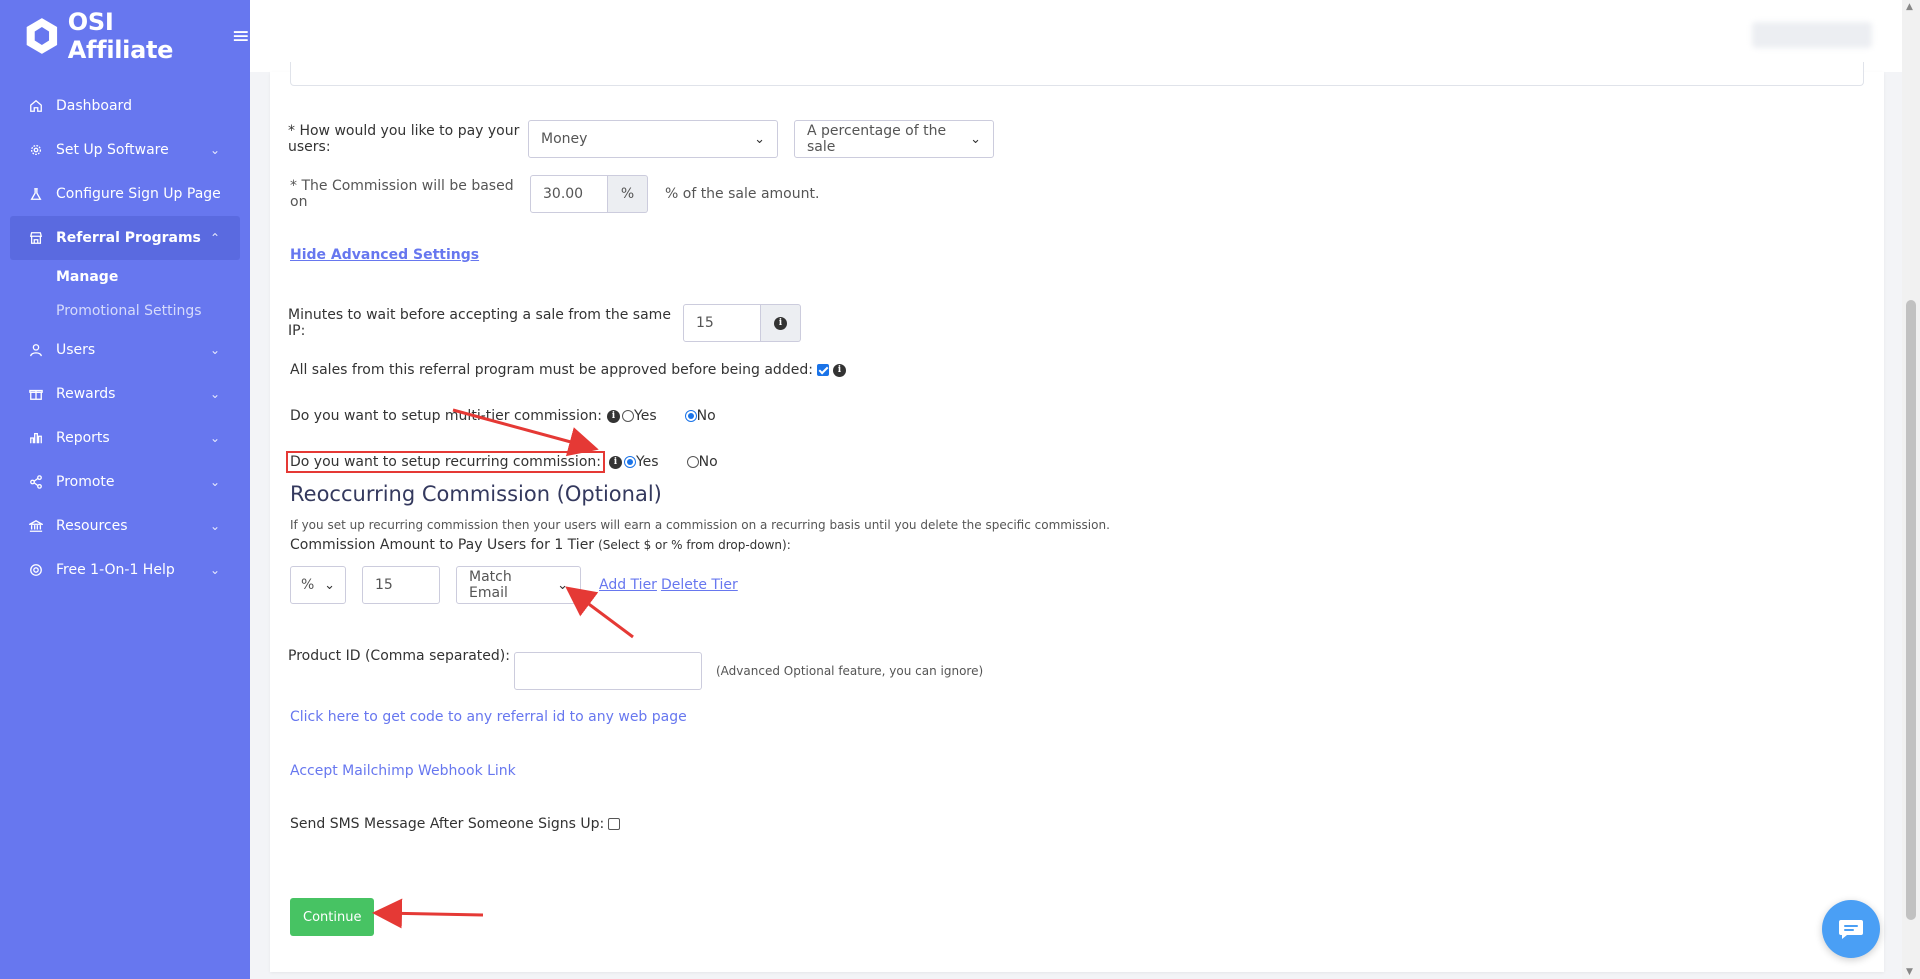 The image size is (1920, 979). What do you see at coordinates (518, 585) in the screenshot?
I see `tier-match-select: Match Email ⌄` at bounding box center [518, 585].